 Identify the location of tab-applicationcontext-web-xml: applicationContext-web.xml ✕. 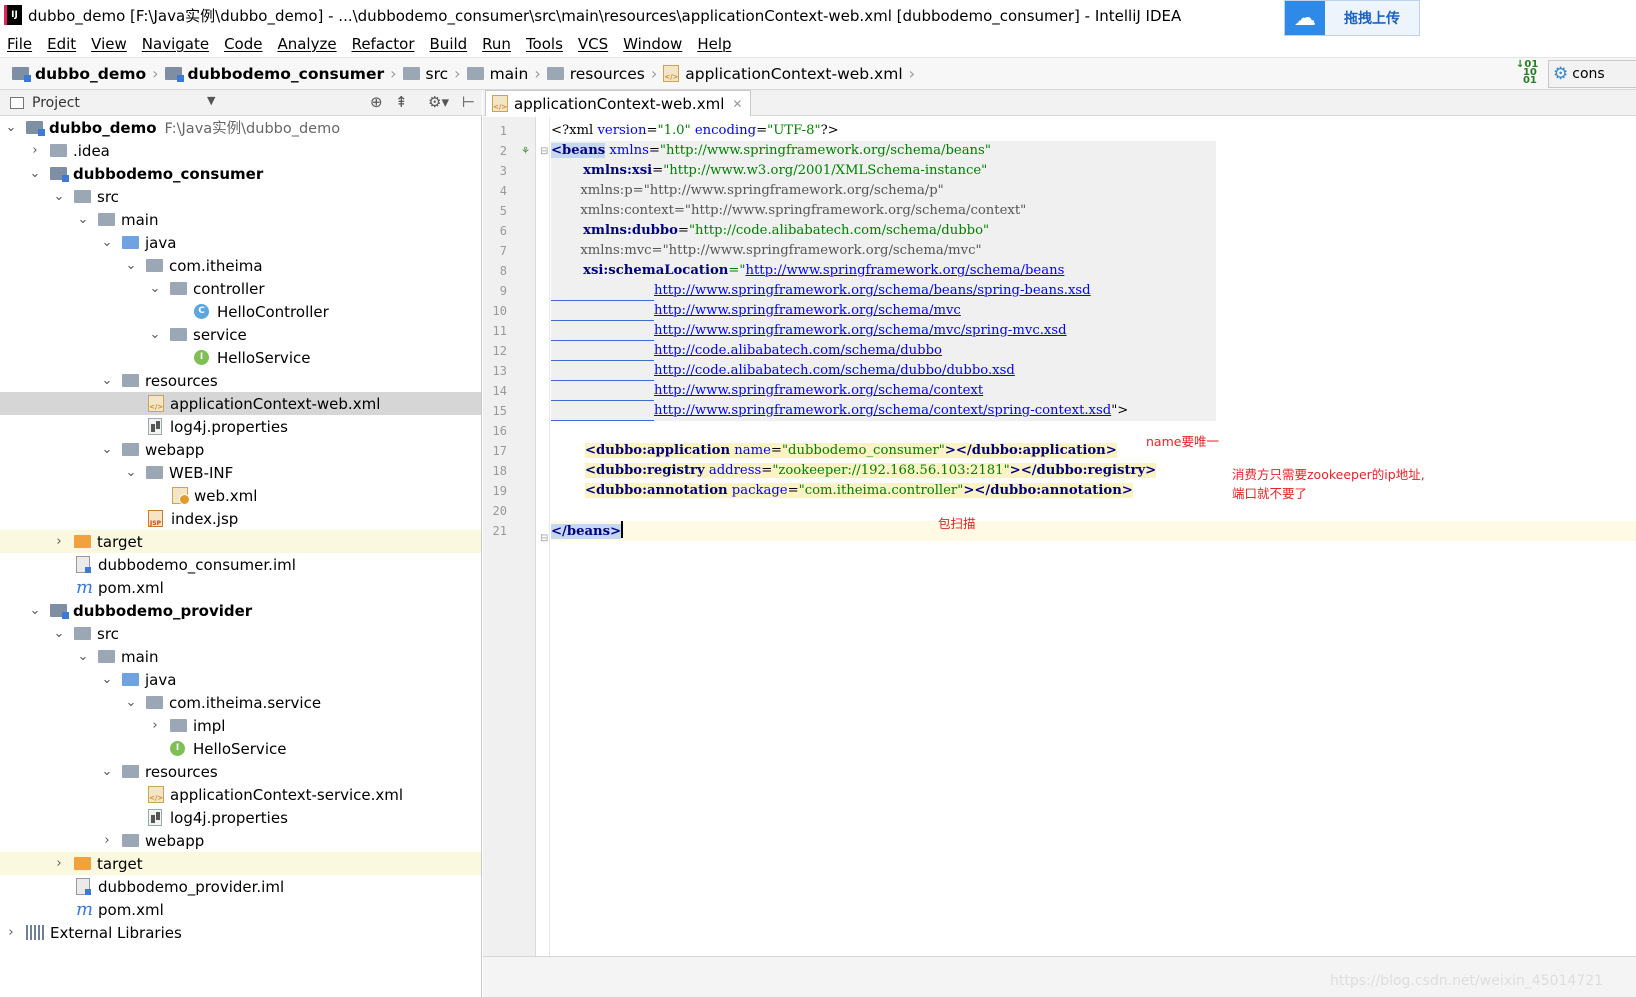
(618, 103).